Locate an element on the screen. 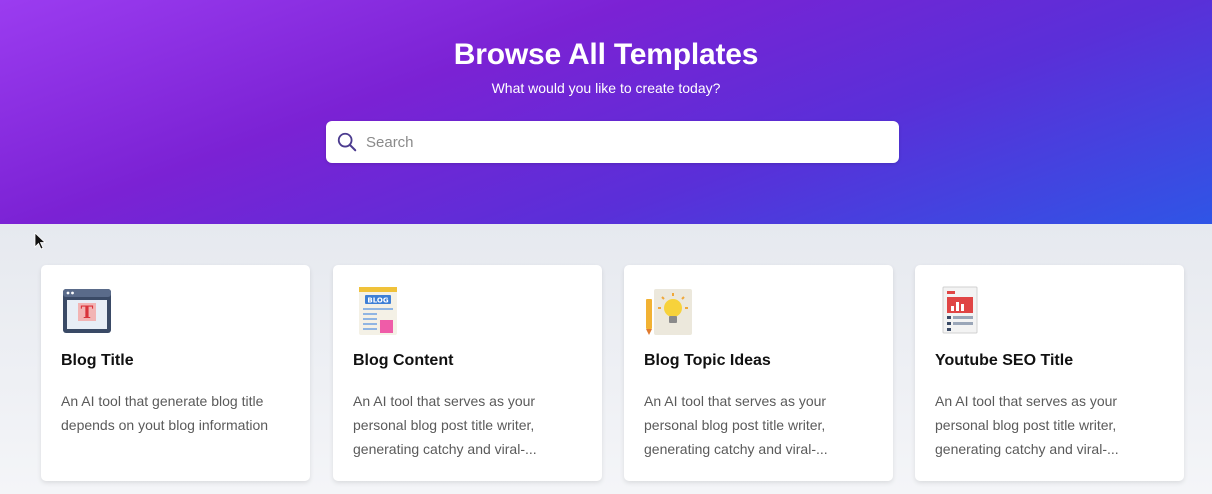 Image resolution: width=1212 pixels, height=494 pixels. page-title: Browse All Templates is located at coordinates (606, 54).